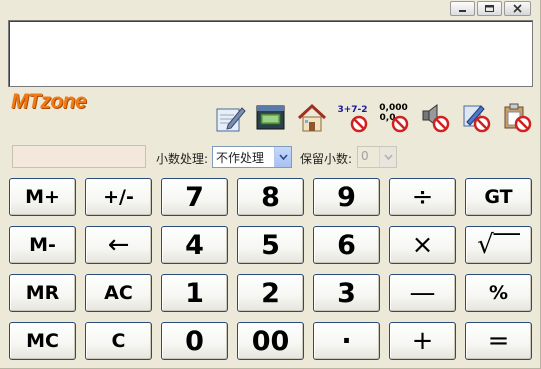  Describe the element at coordinates (118, 197) in the screenshot. I see `key-sign: +/-` at that location.